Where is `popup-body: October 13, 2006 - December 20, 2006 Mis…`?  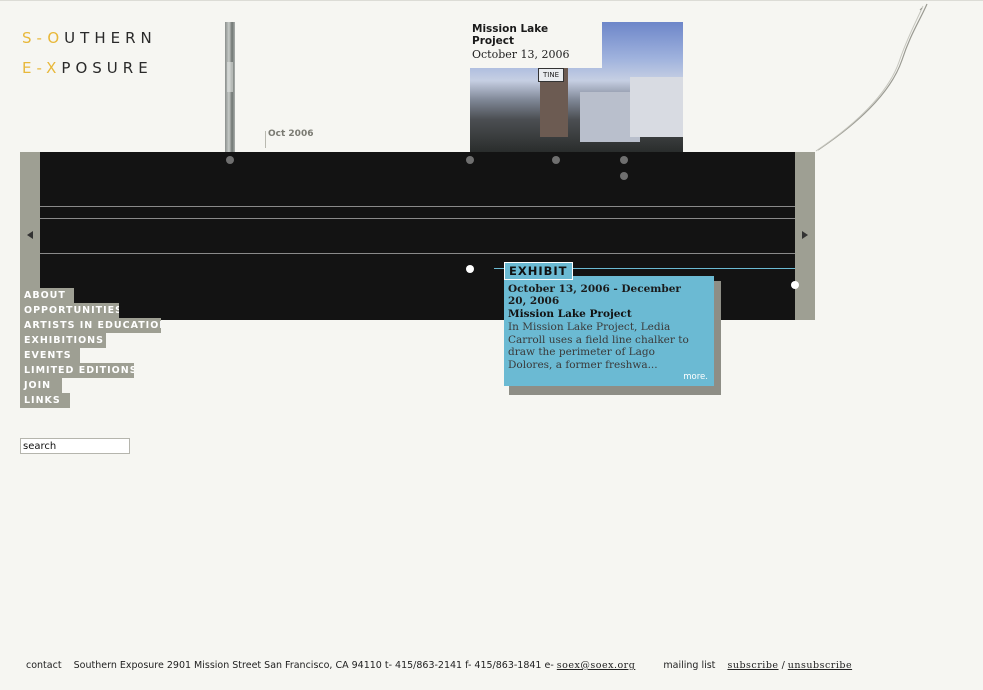
popup-body: October 13, 2006 - December 20, 2006 Mis… is located at coordinates (609, 331).